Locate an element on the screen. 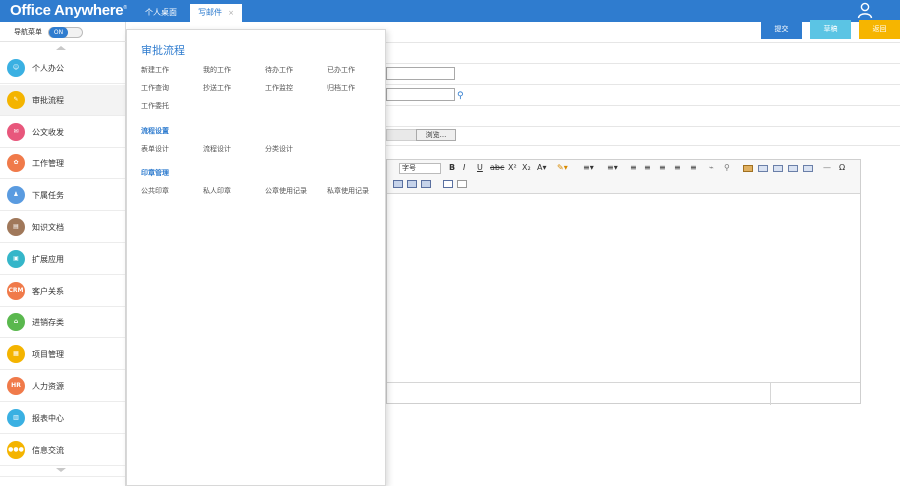 This screenshot has height=486, width=900. justify-icon: ≡ is located at coordinates (677, 167).